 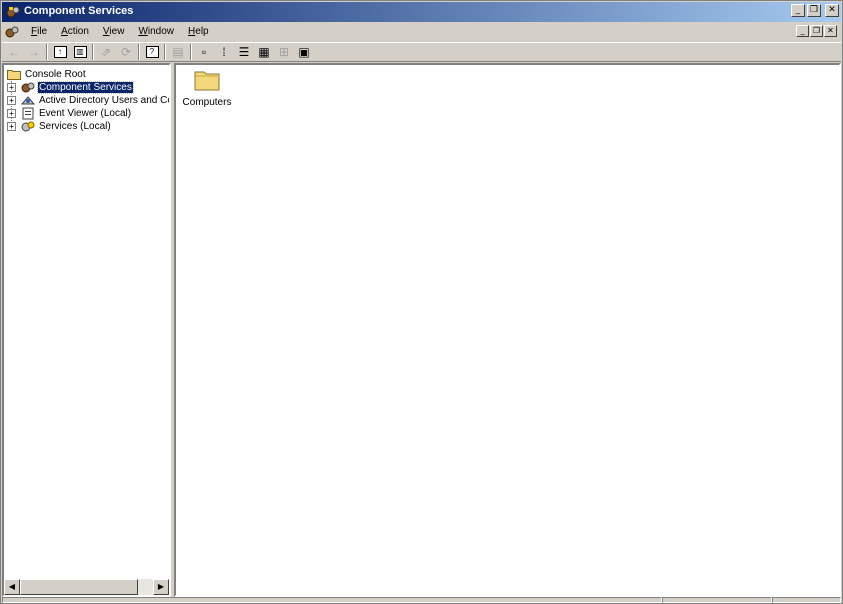 I want to click on console-menu-icon, so click(x=12, y=32).